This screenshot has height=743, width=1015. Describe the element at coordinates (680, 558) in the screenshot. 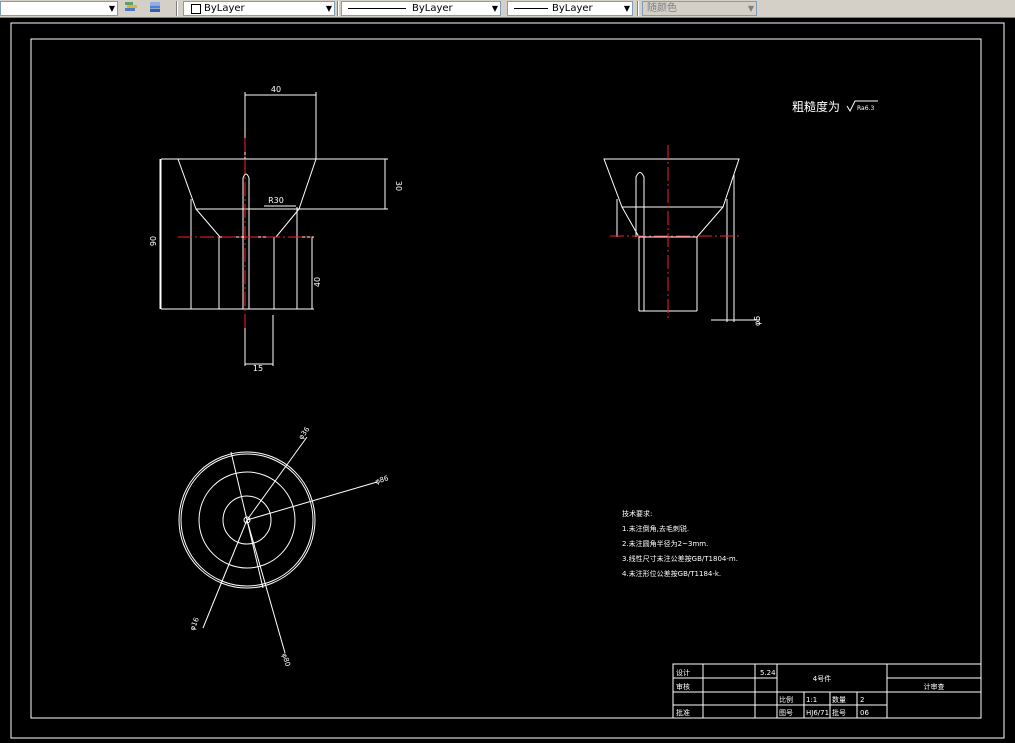

I see `notes-item: 3.线性尺寸未注公差按GB/T1804-m.` at that location.